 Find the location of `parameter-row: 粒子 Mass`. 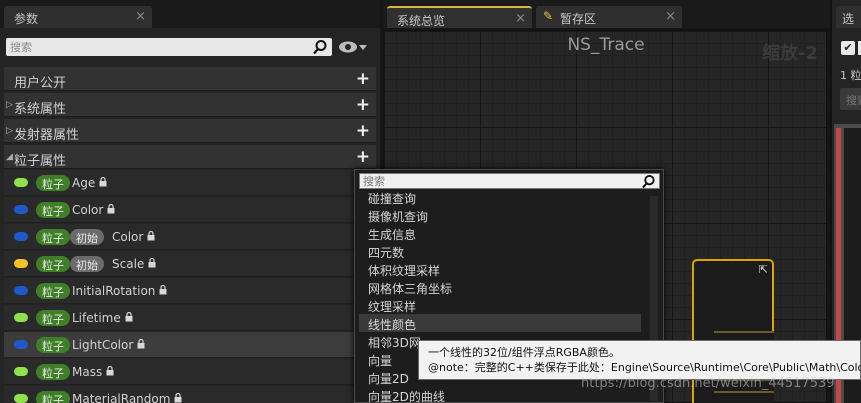

parameter-row: 粒子 Mass is located at coordinates (192, 372).